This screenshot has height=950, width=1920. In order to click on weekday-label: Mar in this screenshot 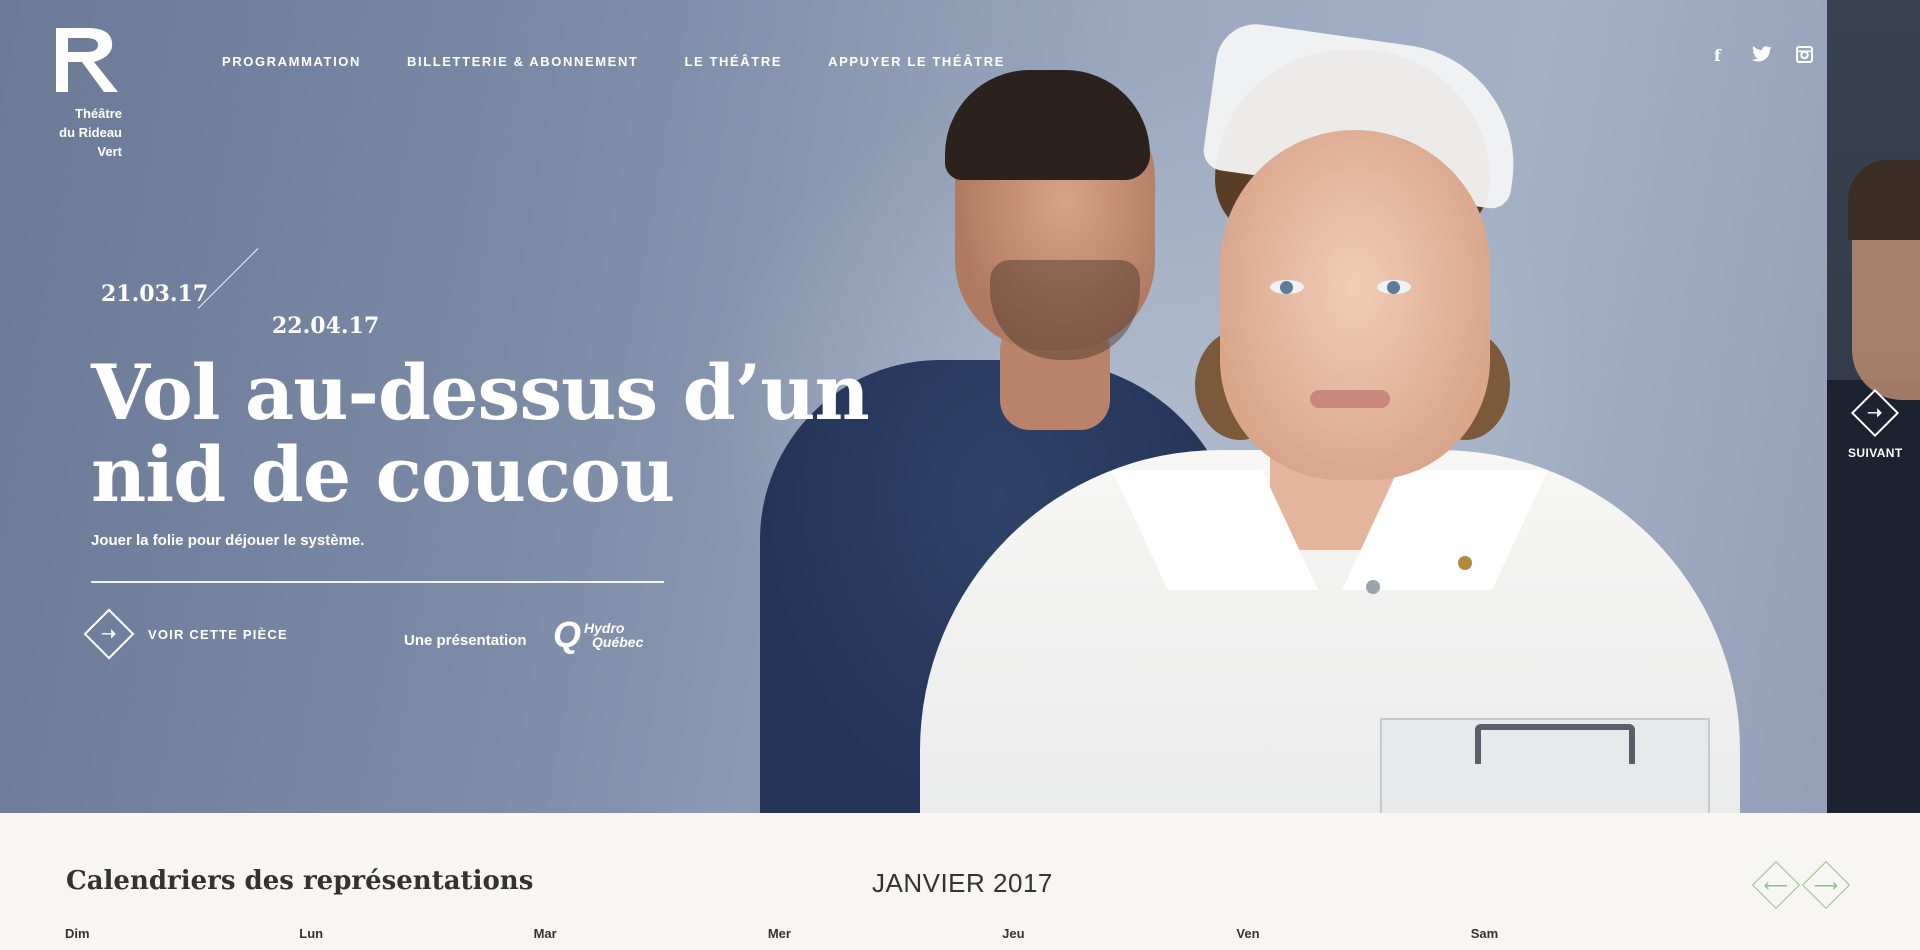, I will do `click(545, 933)`.